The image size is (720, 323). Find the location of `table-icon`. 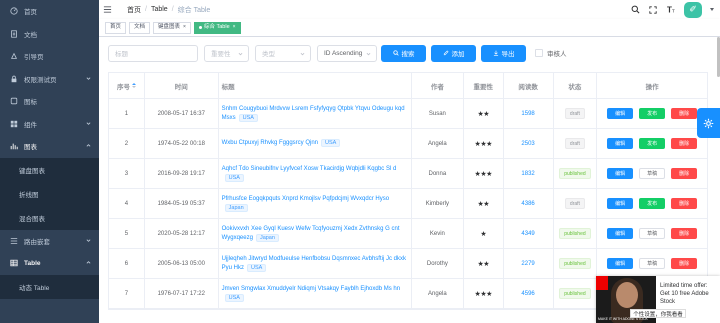

table-icon is located at coordinates (13, 263).